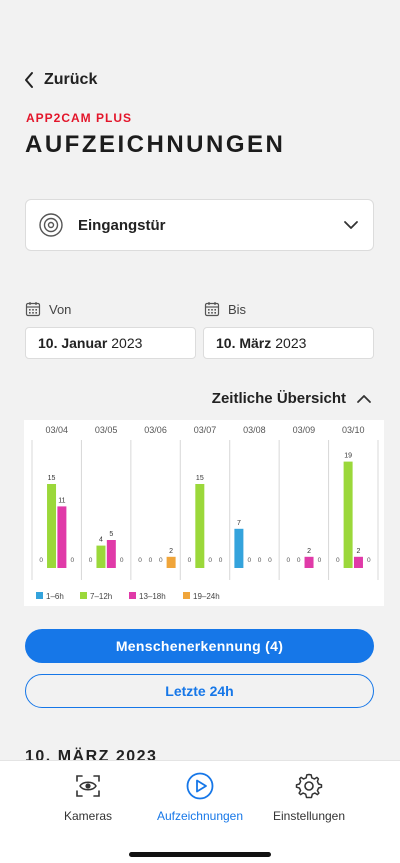  Describe the element at coordinates (61, 500) in the screenshot. I see `chart-value-label: 11` at that location.